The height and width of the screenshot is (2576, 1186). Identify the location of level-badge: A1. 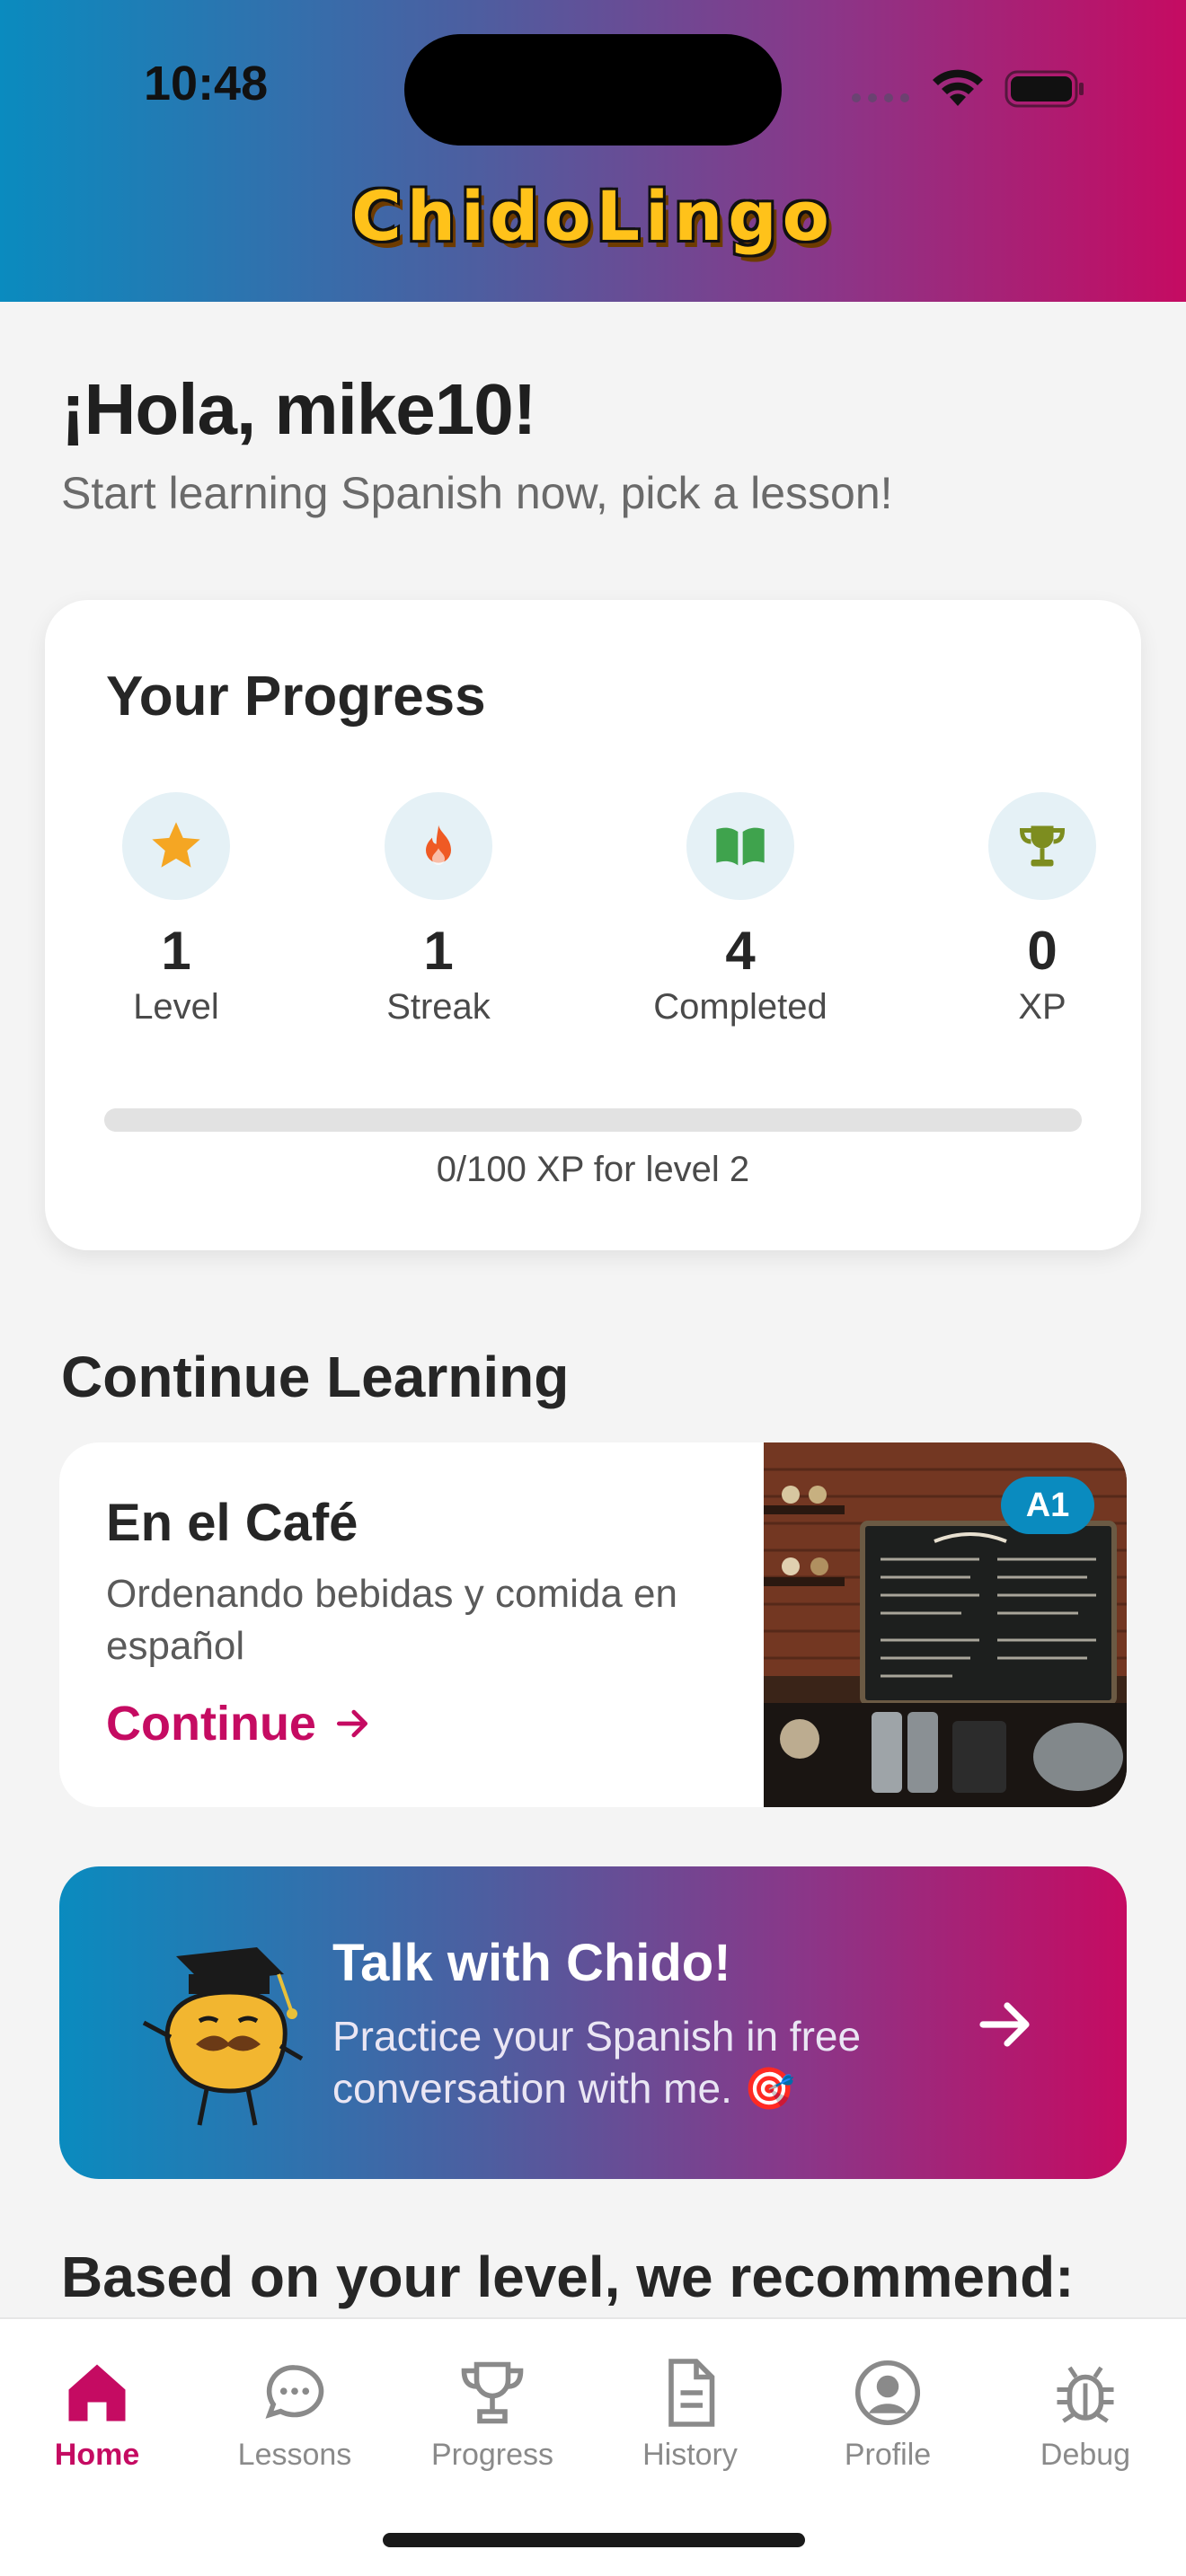
(1047, 1505).